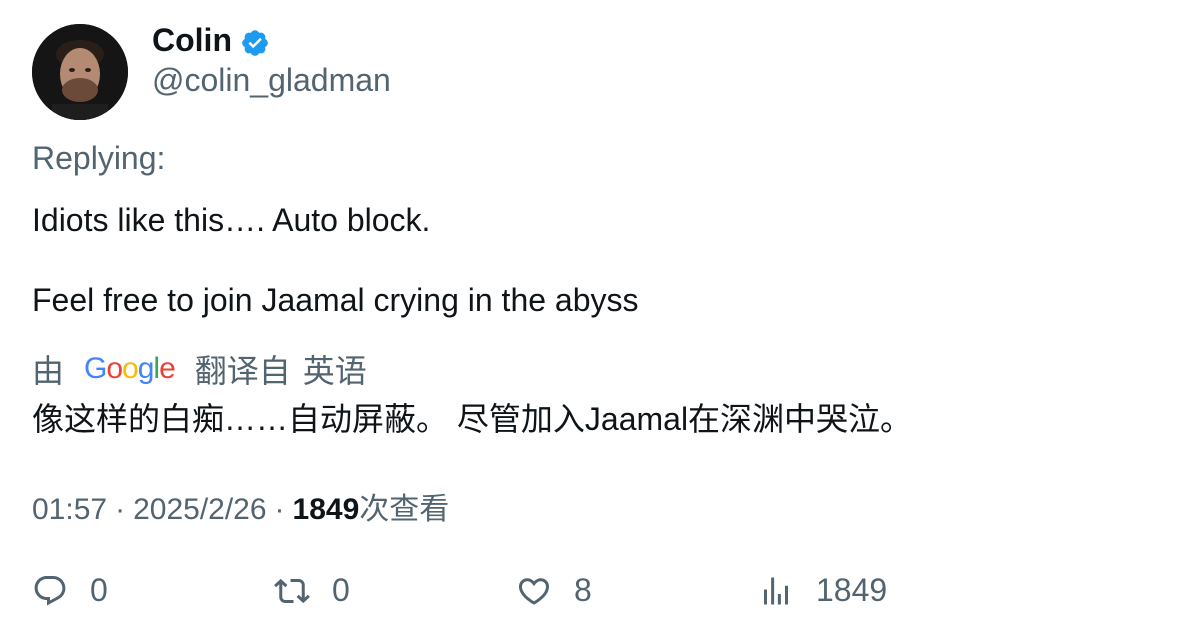 The width and height of the screenshot is (1196, 638). I want to click on reply-icon, so click(50, 590).